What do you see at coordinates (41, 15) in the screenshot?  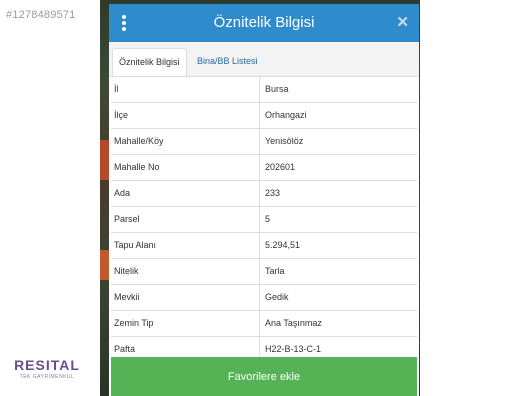 I see `stock-image-id: #1278489571` at bounding box center [41, 15].